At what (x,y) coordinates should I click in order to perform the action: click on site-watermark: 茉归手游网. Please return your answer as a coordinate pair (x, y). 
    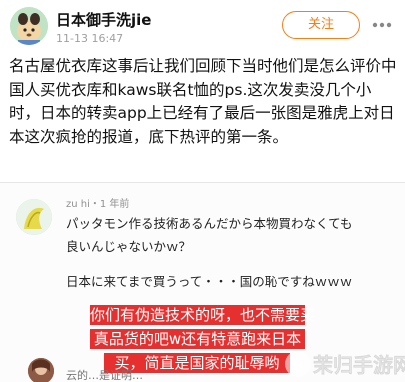
    Looking at the image, I should click on (344, 362).